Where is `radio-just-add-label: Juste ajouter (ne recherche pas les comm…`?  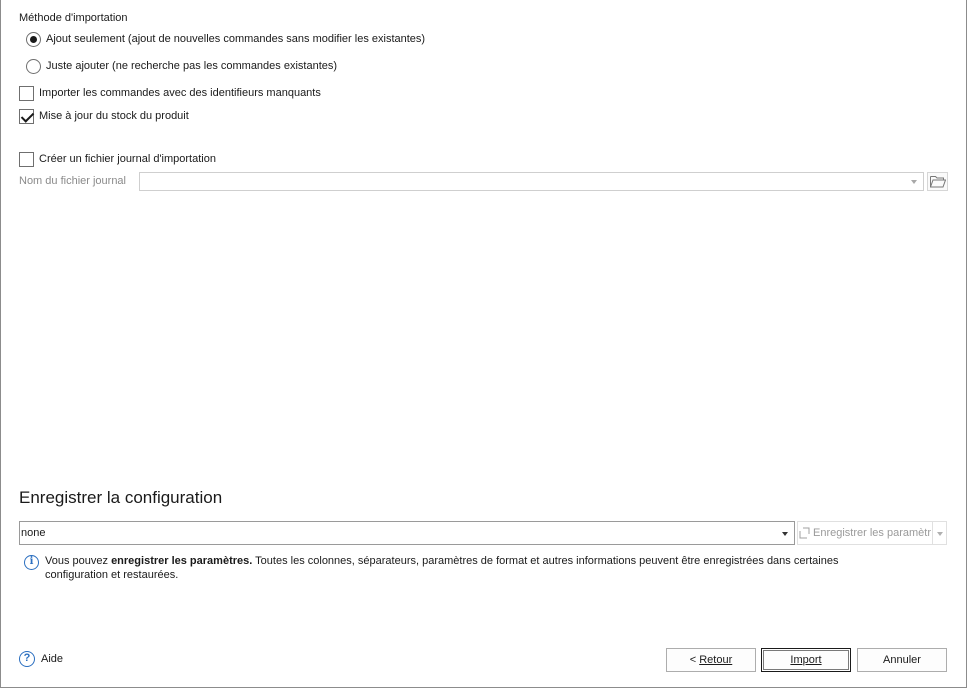
radio-just-add-label: Juste ajouter (ne recherche pas les comm… is located at coordinates (192, 66).